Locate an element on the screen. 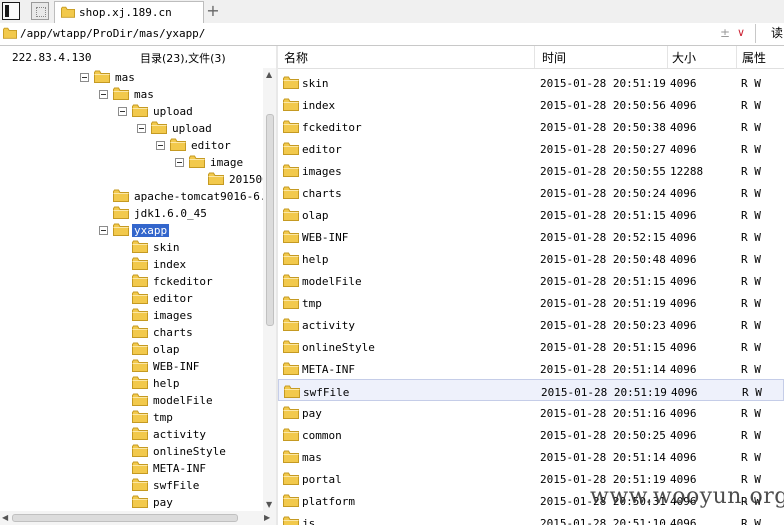 This screenshot has height=525, width=784. file-time: 2015-01-28 20:50:55 is located at coordinates (603, 171).